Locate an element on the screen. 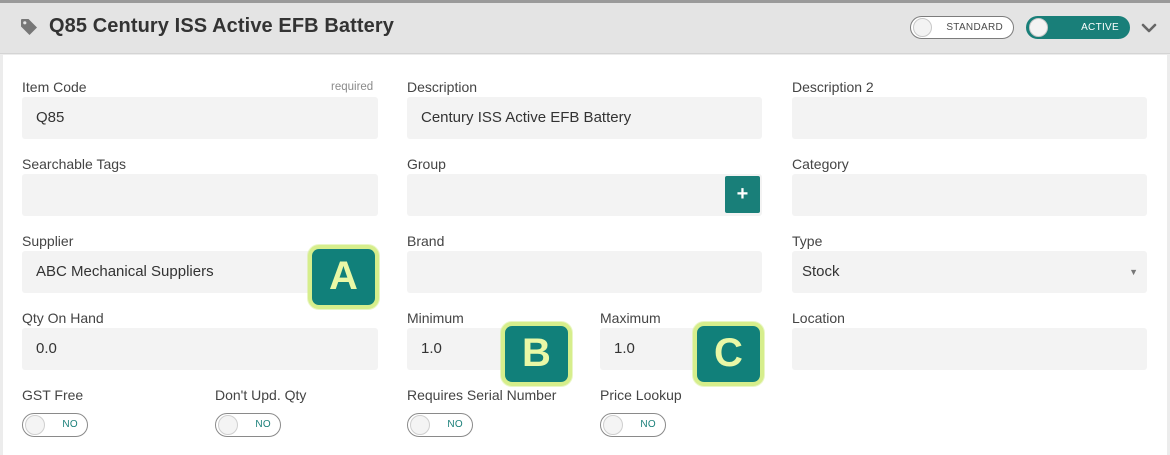 The image size is (1170, 455). type-label: Type is located at coordinates (807, 241).